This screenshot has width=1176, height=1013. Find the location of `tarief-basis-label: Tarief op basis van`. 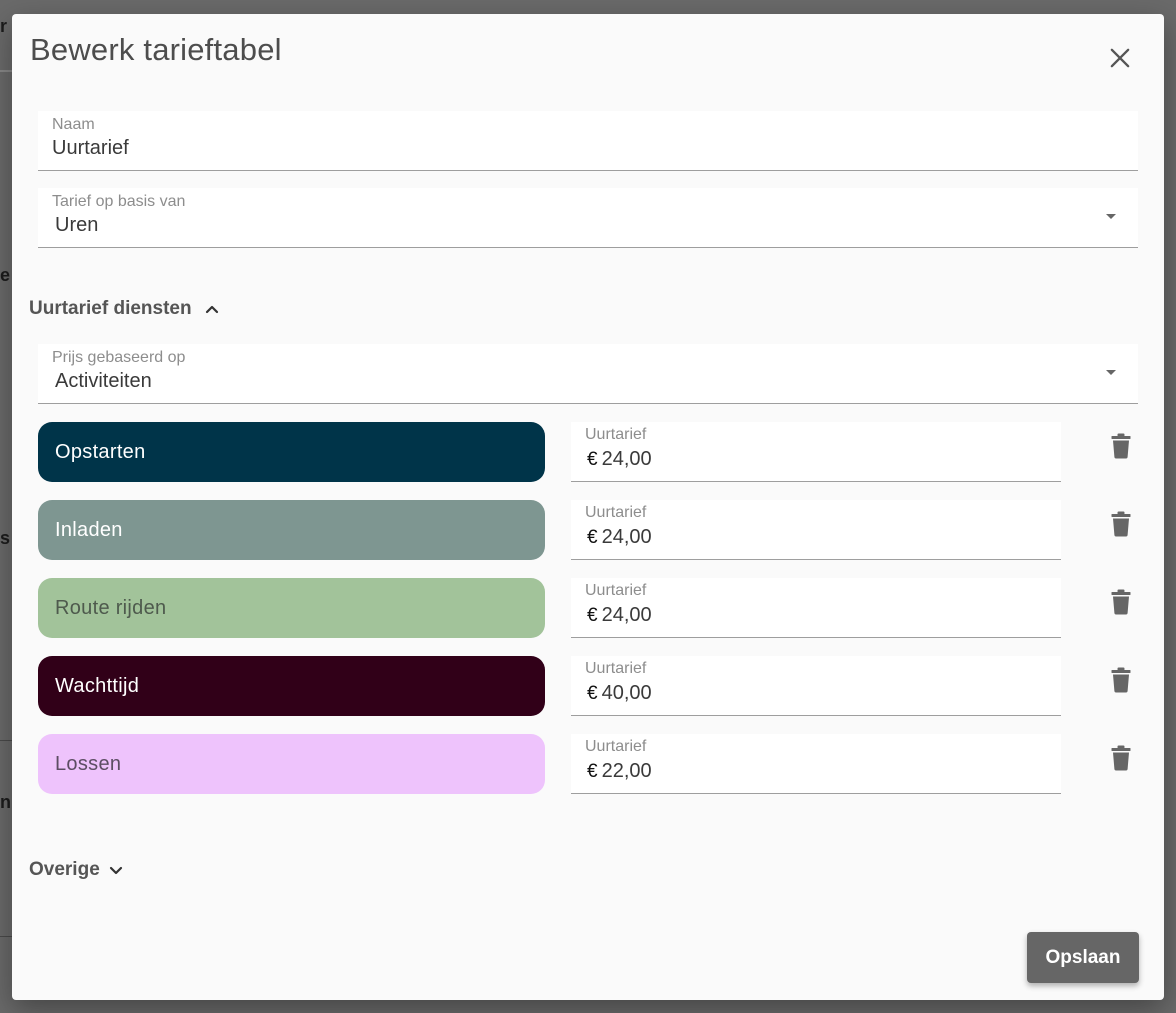

tarief-basis-label: Tarief op basis van is located at coordinates (119, 201).